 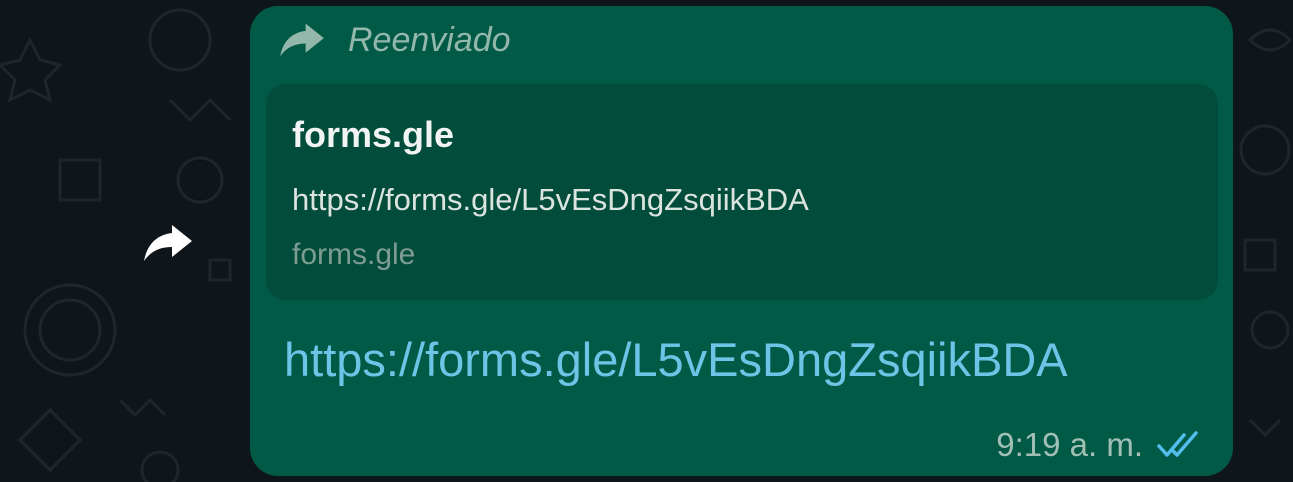 What do you see at coordinates (676, 359) in the screenshot?
I see `message-link: https://forms.gle/L5vEsDngZsqiikBDA` at bounding box center [676, 359].